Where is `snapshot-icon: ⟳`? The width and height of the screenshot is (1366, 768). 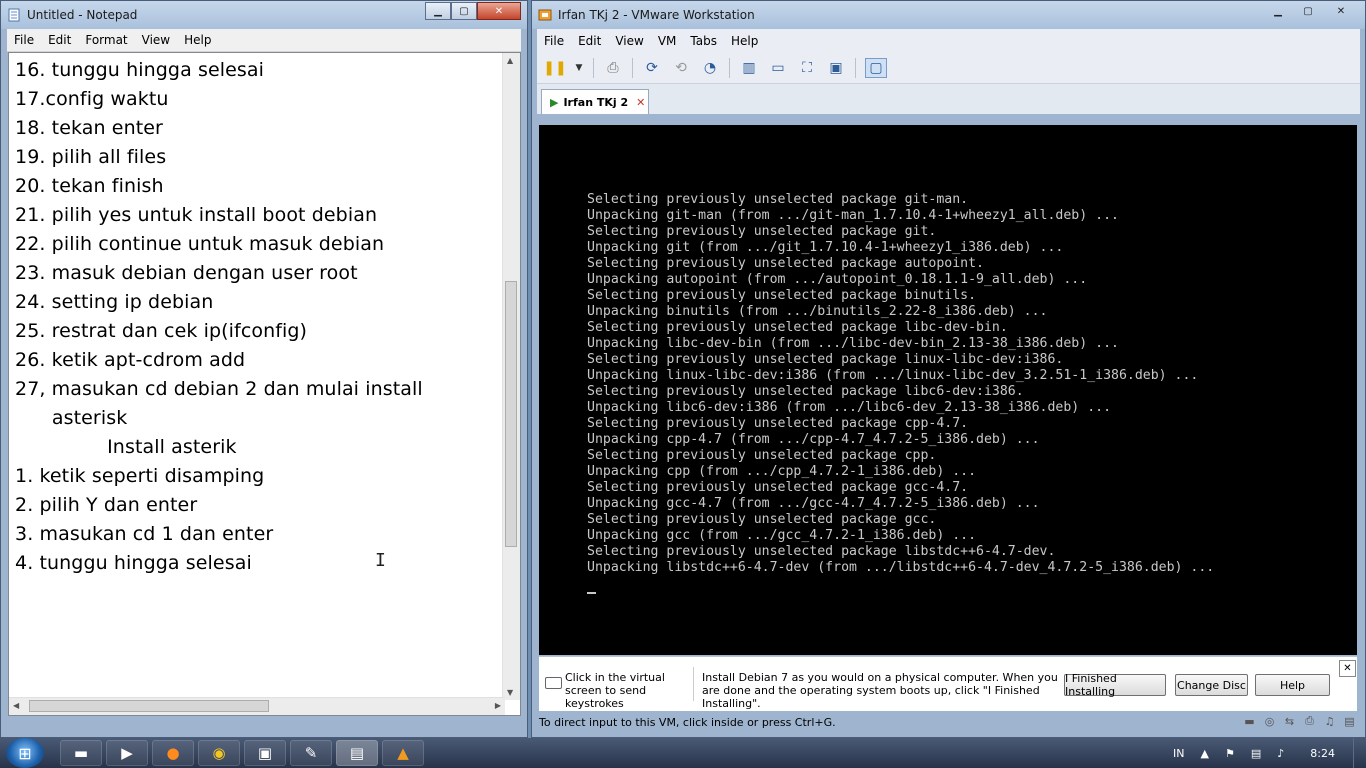
snapshot-icon: ⟳ is located at coordinates (652, 68).